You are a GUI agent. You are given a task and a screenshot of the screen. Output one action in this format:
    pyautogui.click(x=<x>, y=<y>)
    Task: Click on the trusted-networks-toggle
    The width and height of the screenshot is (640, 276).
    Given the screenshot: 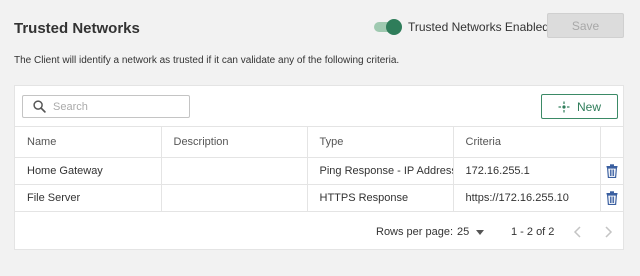 What is the action you would take?
    pyautogui.click(x=387, y=27)
    